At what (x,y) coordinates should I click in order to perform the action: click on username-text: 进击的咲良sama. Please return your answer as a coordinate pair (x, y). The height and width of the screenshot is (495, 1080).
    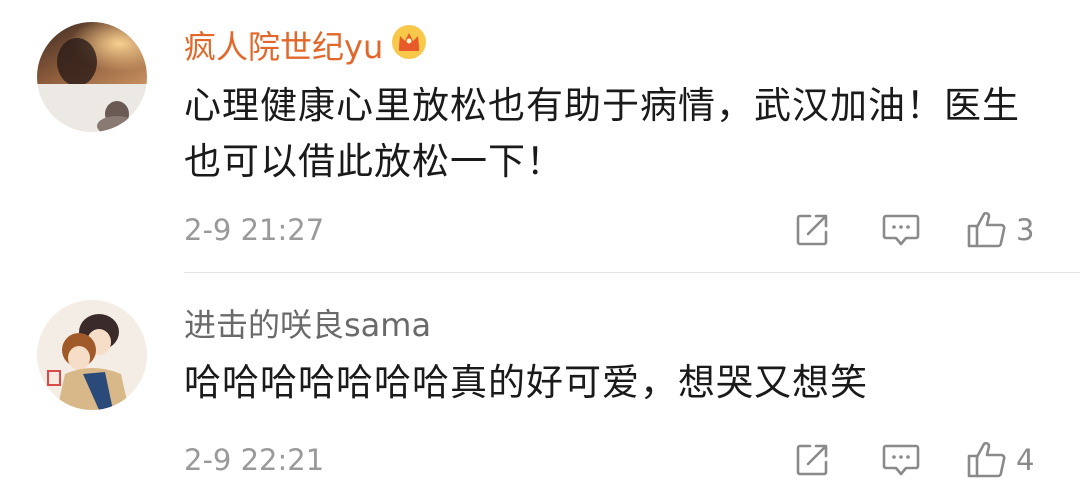
    Looking at the image, I should click on (307, 325).